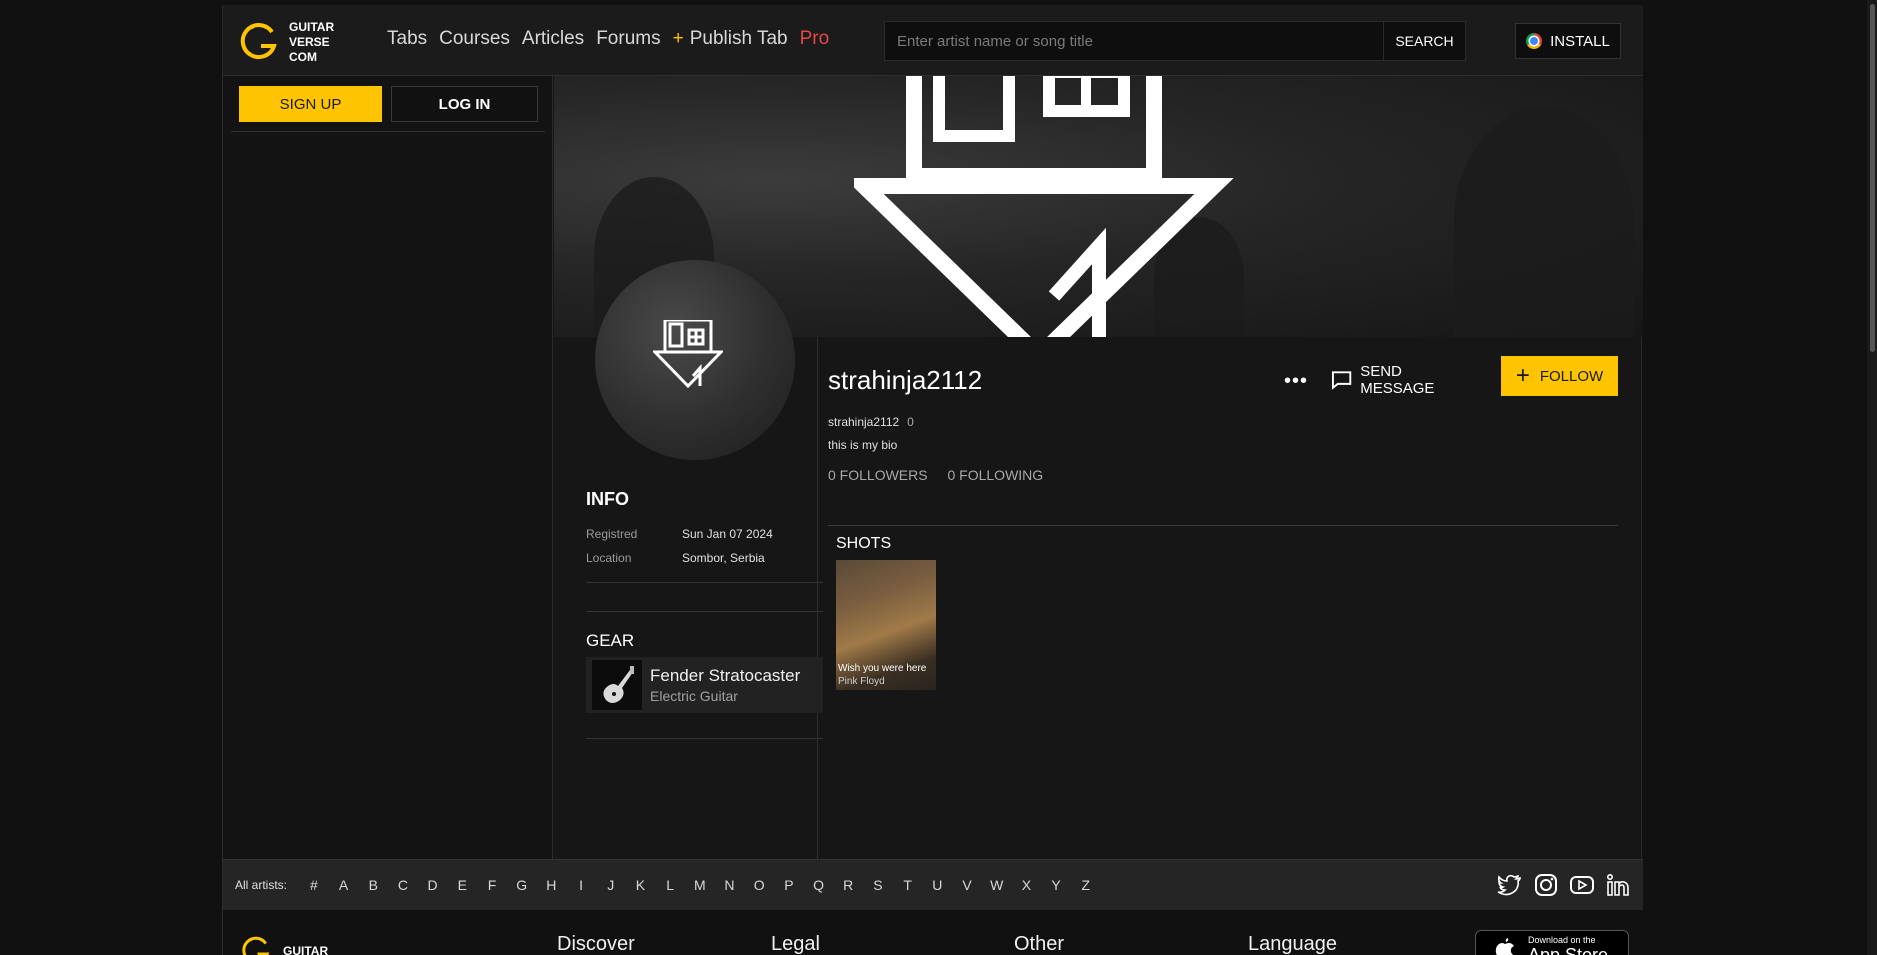 This screenshot has height=955, width=1877. What do you see at coordinates (1134, 41) in the screenshot?
I see `search-input` at bounding box center [1134, 41].